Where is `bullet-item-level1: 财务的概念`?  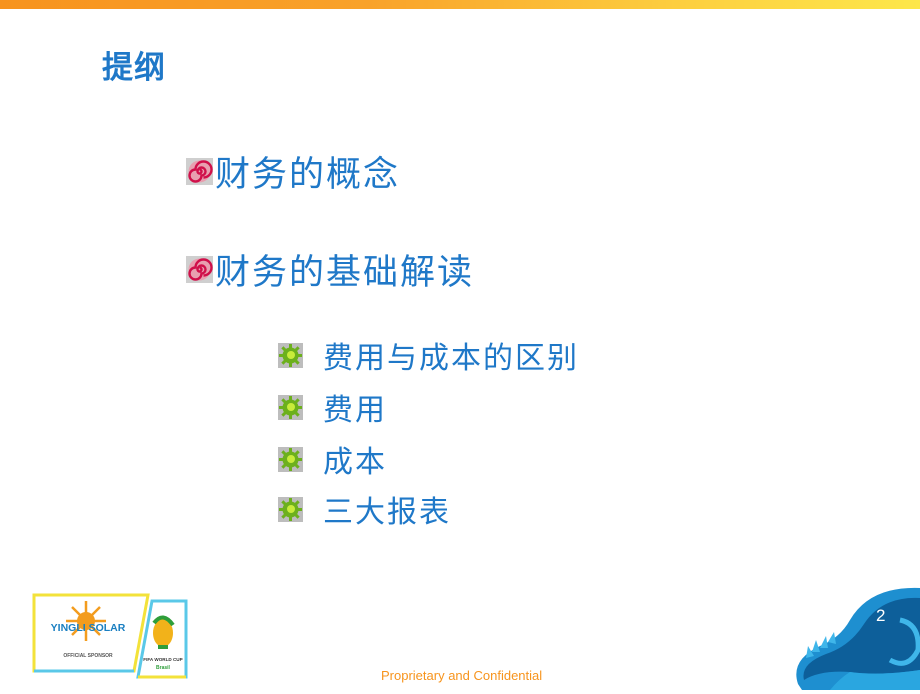
bullet-item-level1: 财务的概念 is located at coordinates (293, 171).